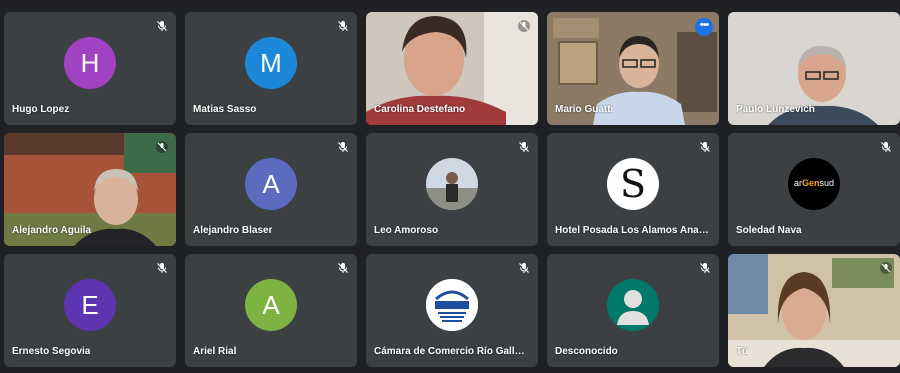 Image resolution: width=900 pixels, height=373 pixels. I want to click on hotel-logo: S, so click(633, 183).